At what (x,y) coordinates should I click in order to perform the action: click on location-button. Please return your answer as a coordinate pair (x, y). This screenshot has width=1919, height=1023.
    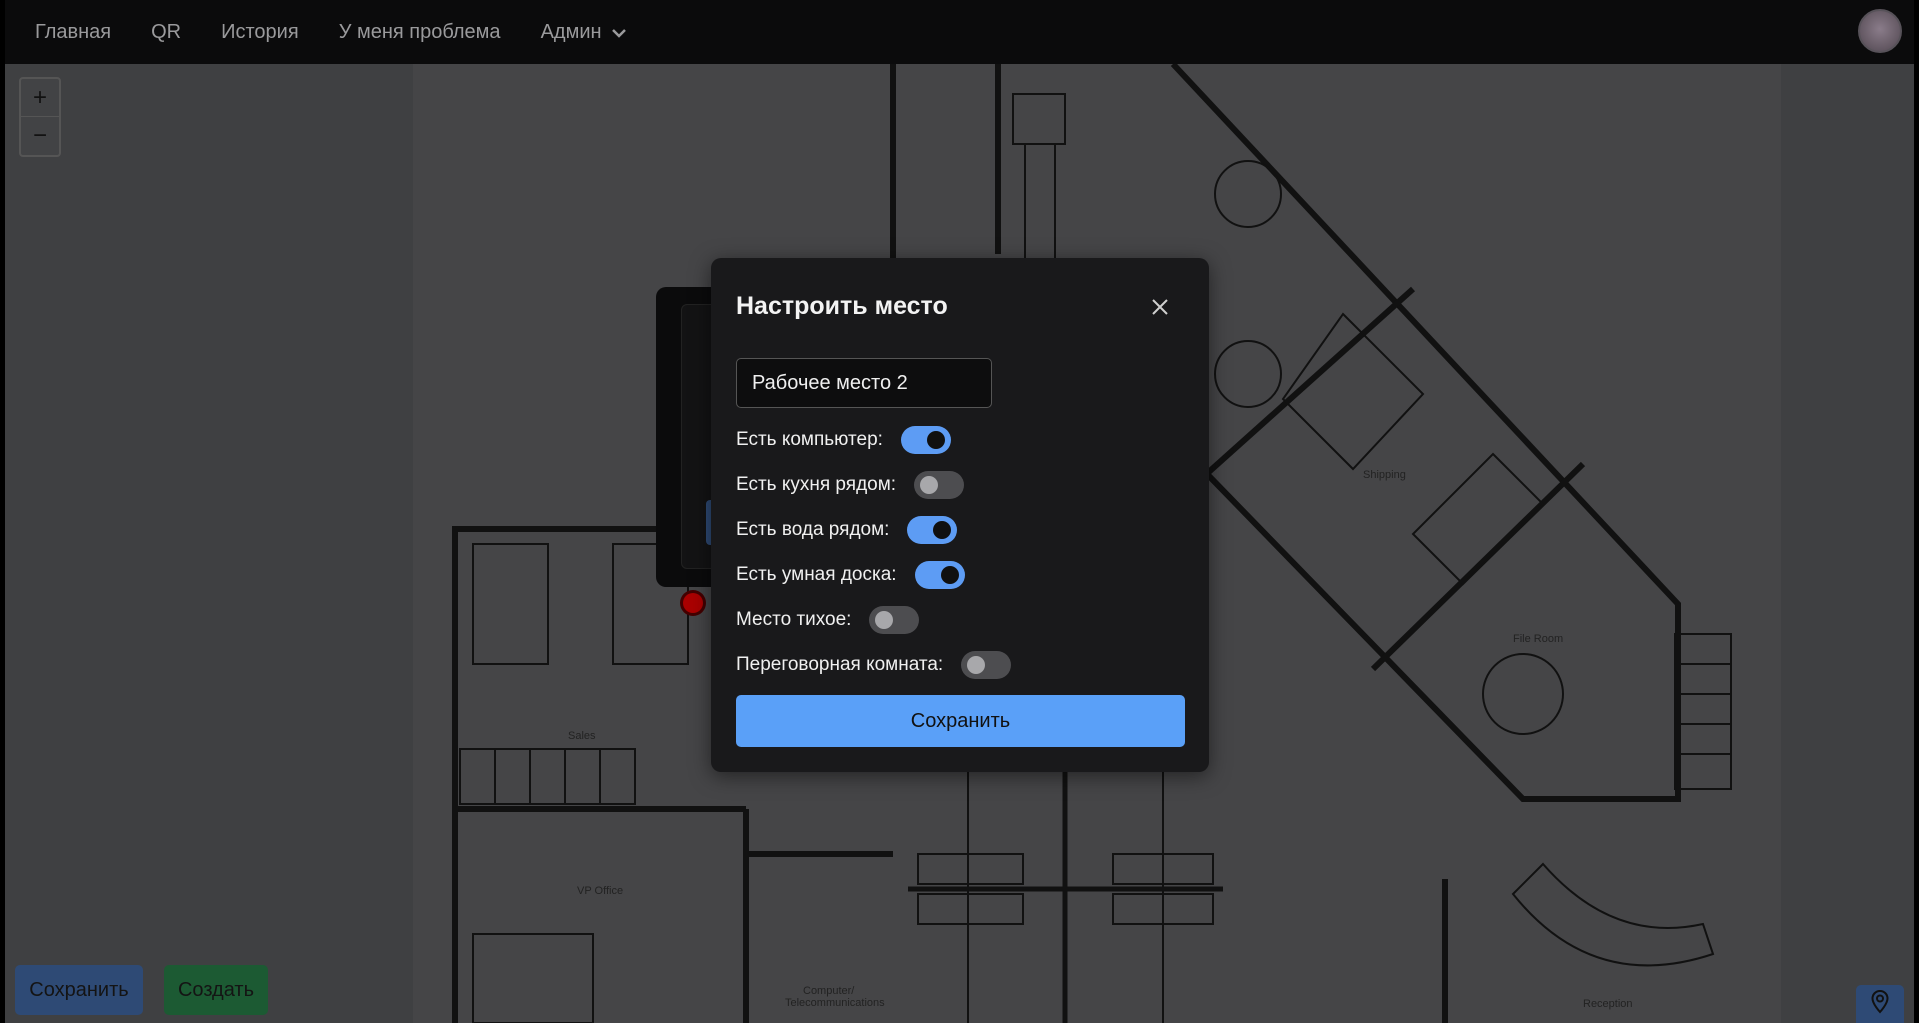
    Looking at the image, I should click on (1880, 1004).